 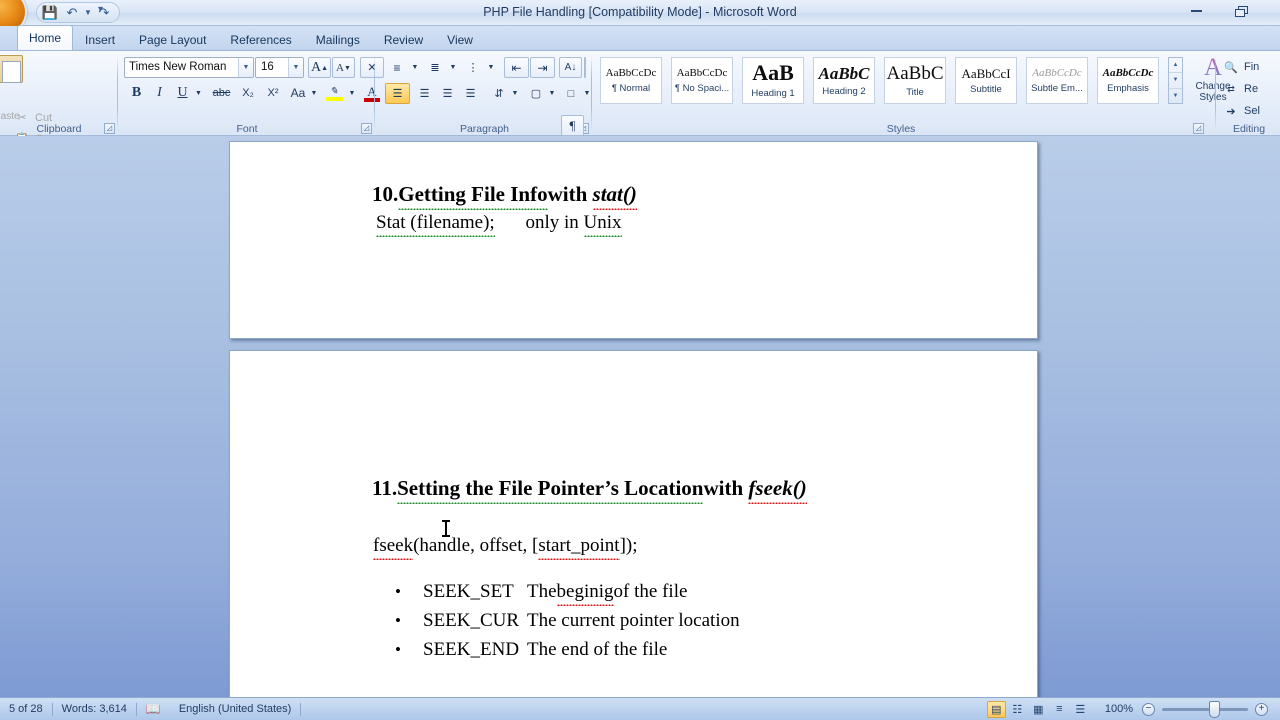 What do you see at coordinates (460, 39) in the screenshot?
I see `tab-view: View` at bounding box center [460, 39].